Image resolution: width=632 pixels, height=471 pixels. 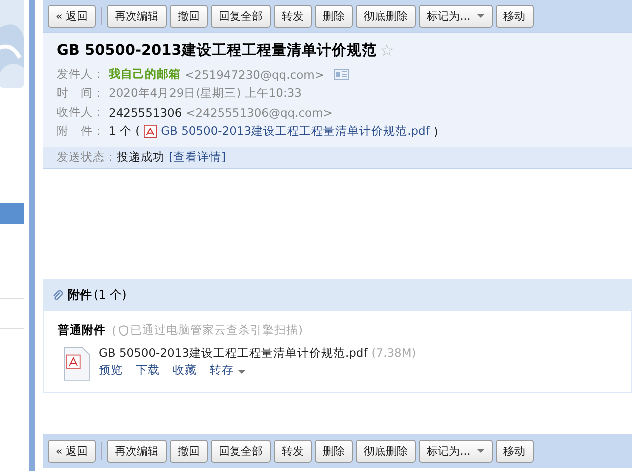 What do you see at coordinates (12, 213) in the screenshot?
I see `sidebar-item-highlight` at bounding box center [12, 213].